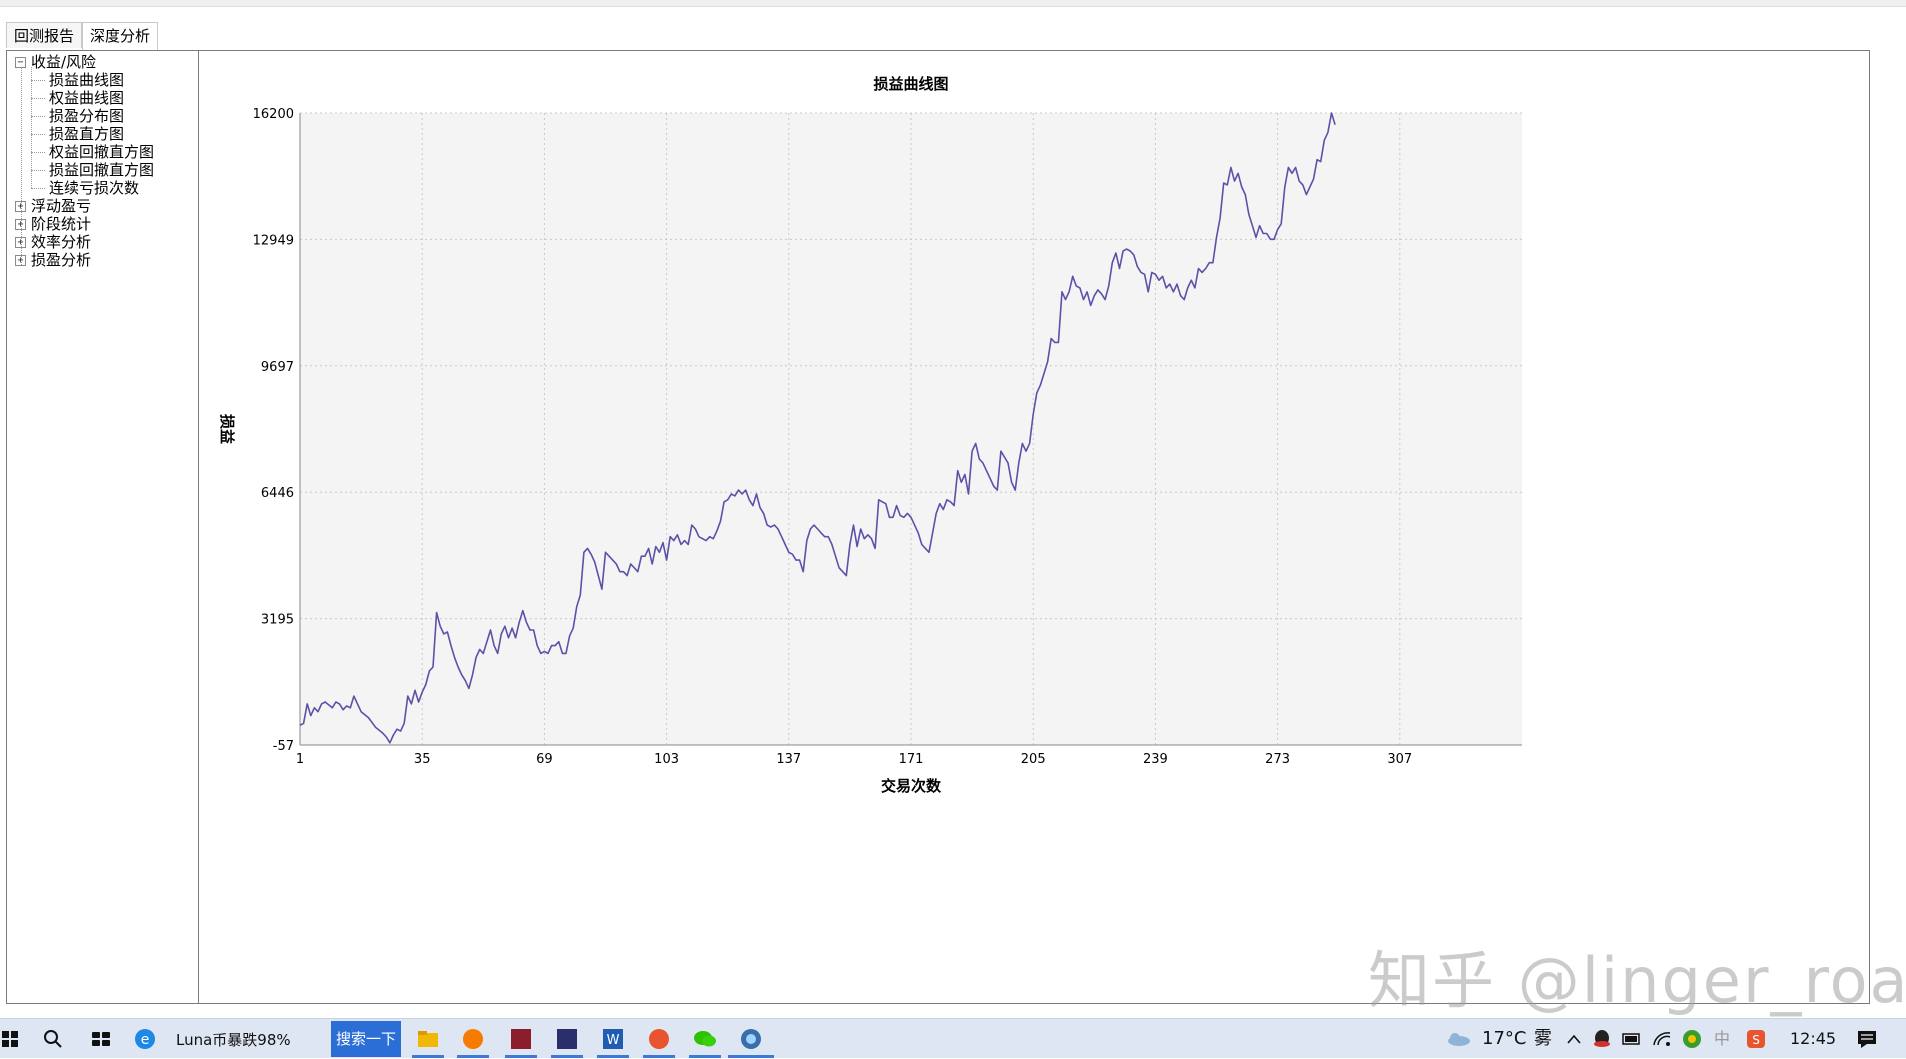 This screenshot has width=1906, height=1059. Describe the element at coordinates (1602, 1039) in the screenshot. I see `qq-icon` at that location.